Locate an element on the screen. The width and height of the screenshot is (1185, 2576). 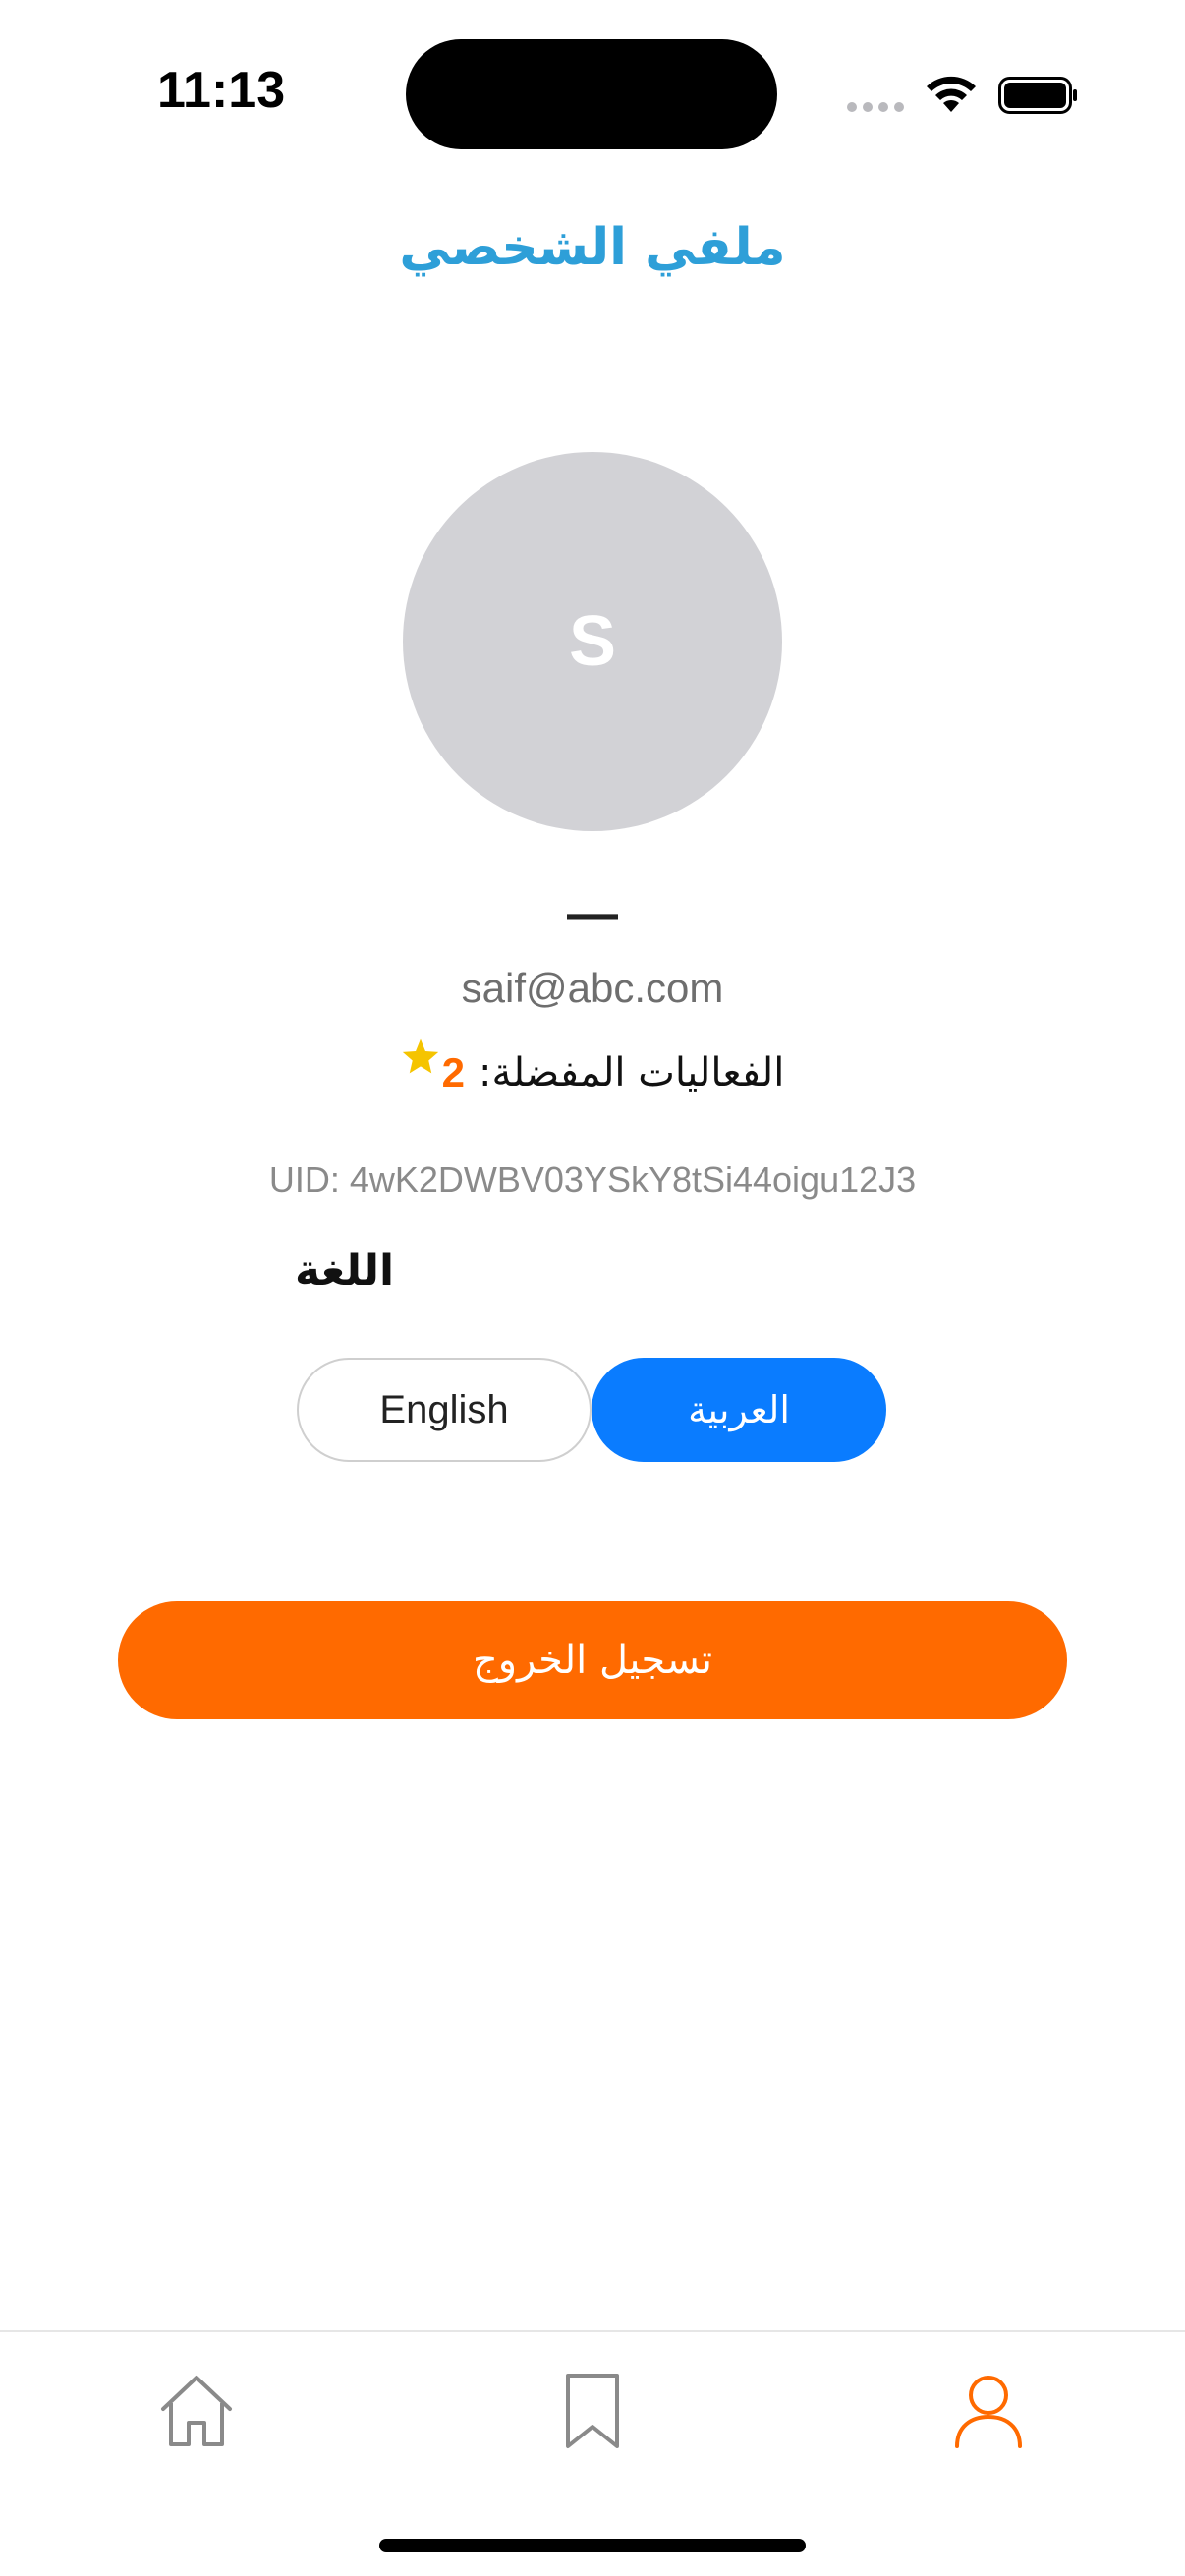
bookmark-icon is located at coordinates (592, 2411).